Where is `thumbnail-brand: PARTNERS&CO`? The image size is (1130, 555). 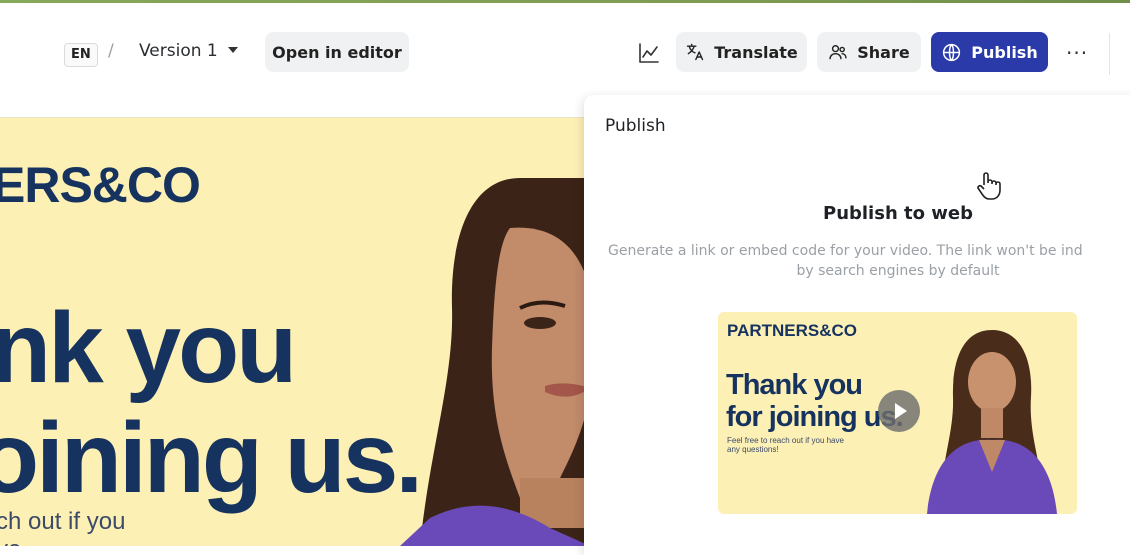 thumbnail-brand: PARTNERS&CO is located at coordinates (792, 330).